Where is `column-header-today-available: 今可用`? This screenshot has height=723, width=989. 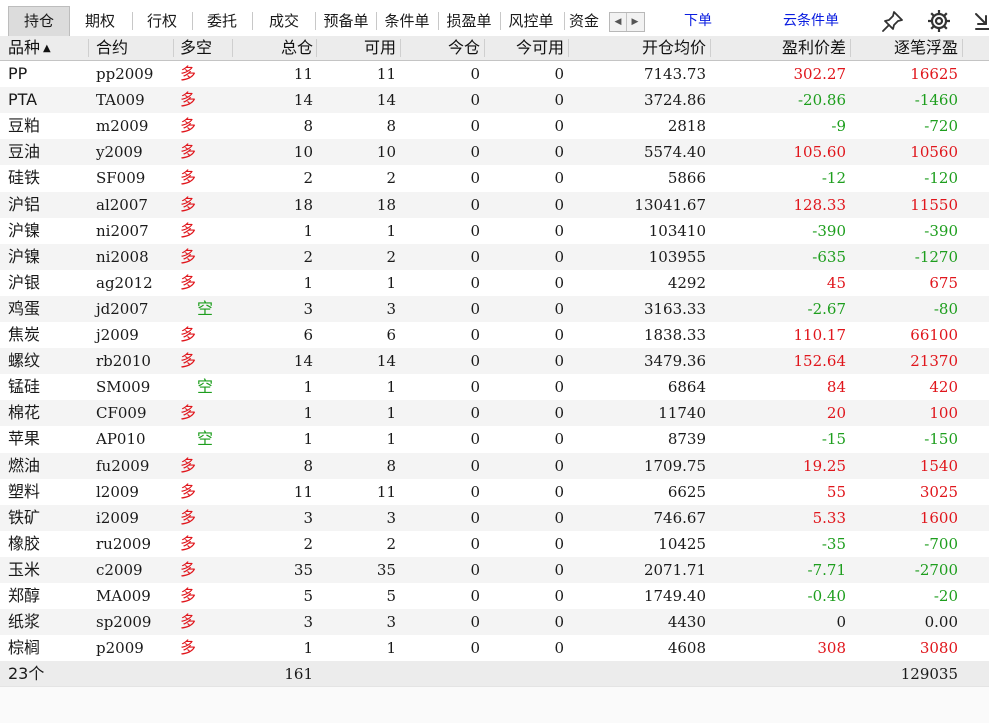
column-header-today-available: 今可用 is located at coordinates (526, 48).